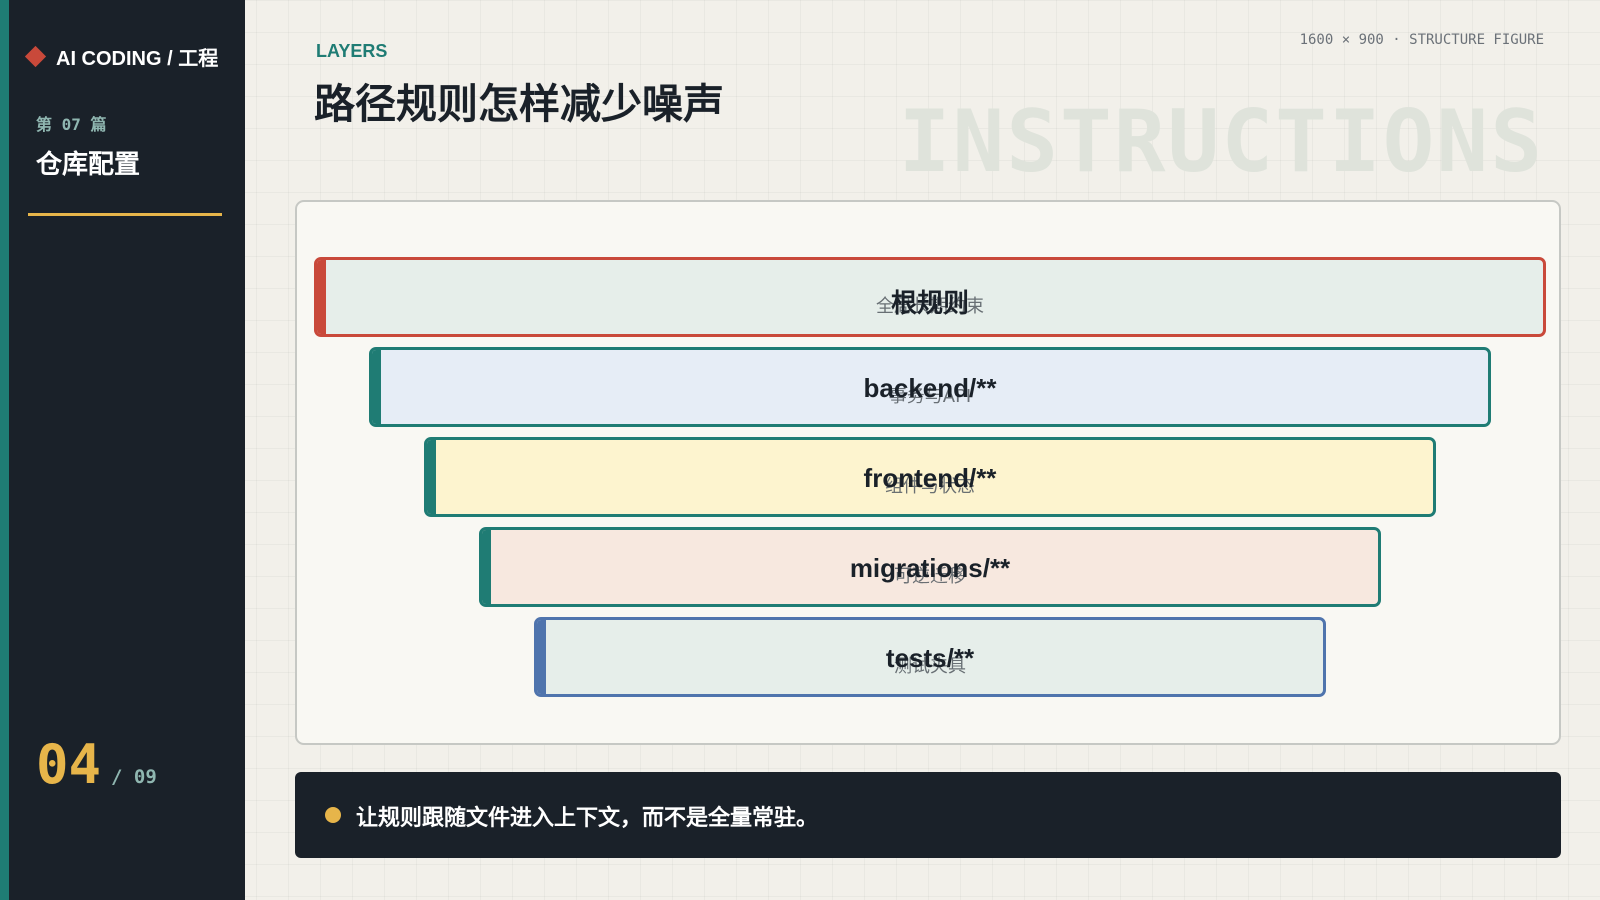 The width and height of the screenshot is (1600, 900). Describe the element at coordinates (519, 104) in the screenshot. I see `page-title: 路径规则怎样减少噪声` at that location.